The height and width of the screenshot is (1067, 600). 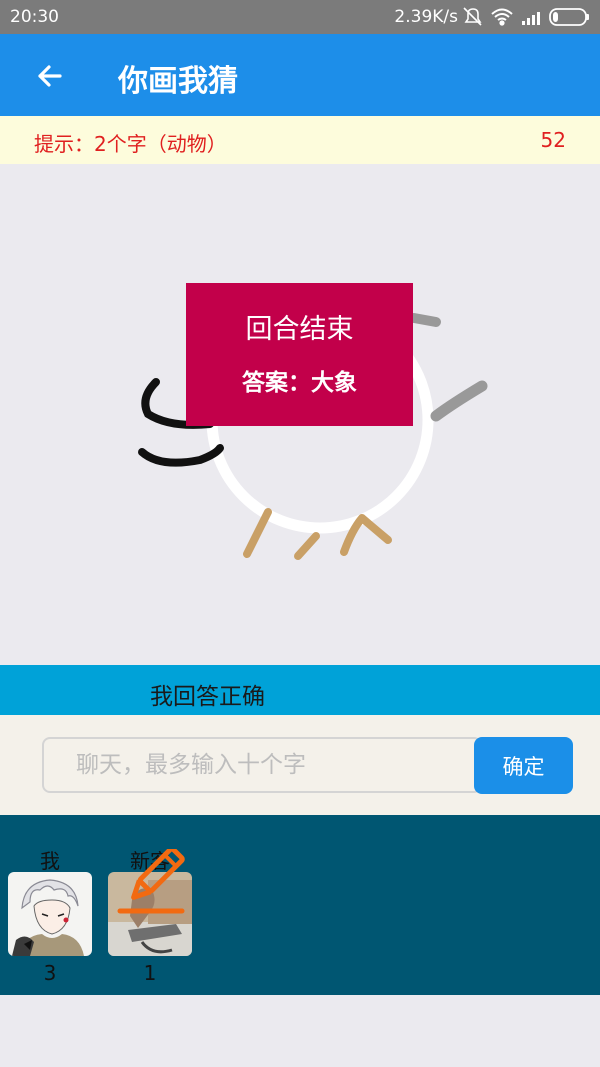 What do you see at coordinates (472, 16) in the screenshot?
I see `mute-bell-icon` at bounding box center [472, 16].